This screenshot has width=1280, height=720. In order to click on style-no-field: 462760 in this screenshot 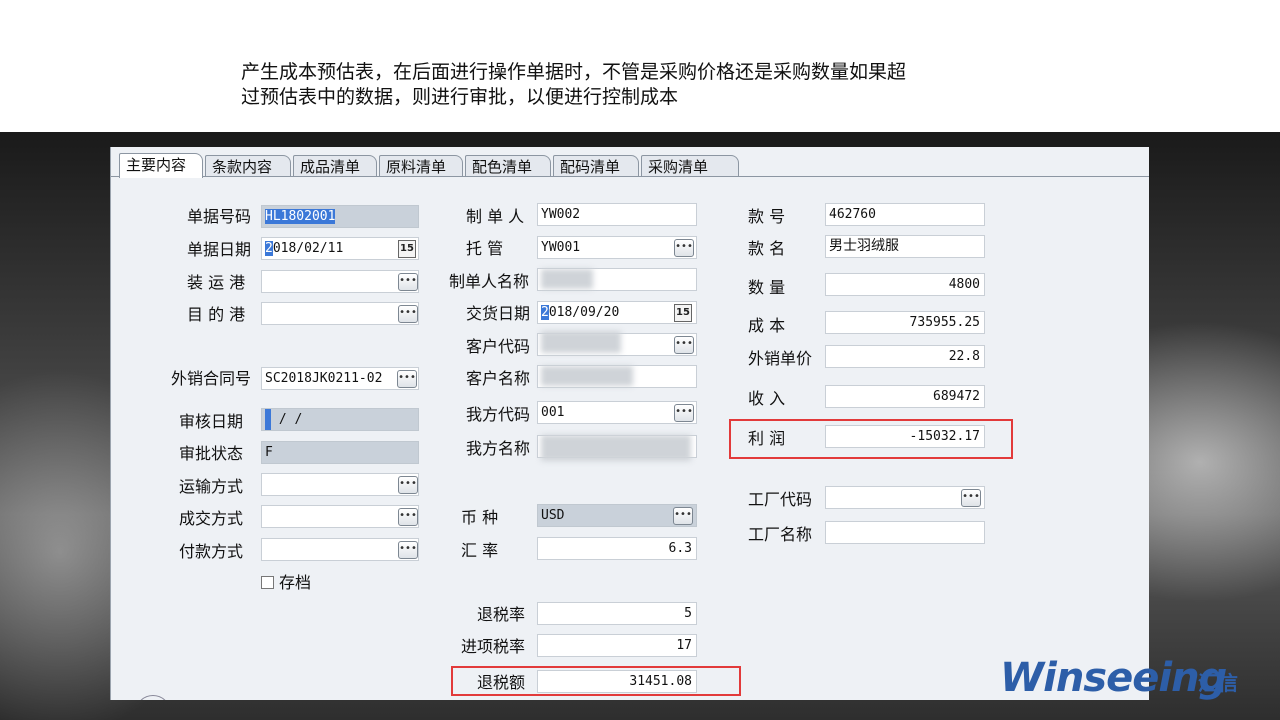, I will do `click(905, 214)`.